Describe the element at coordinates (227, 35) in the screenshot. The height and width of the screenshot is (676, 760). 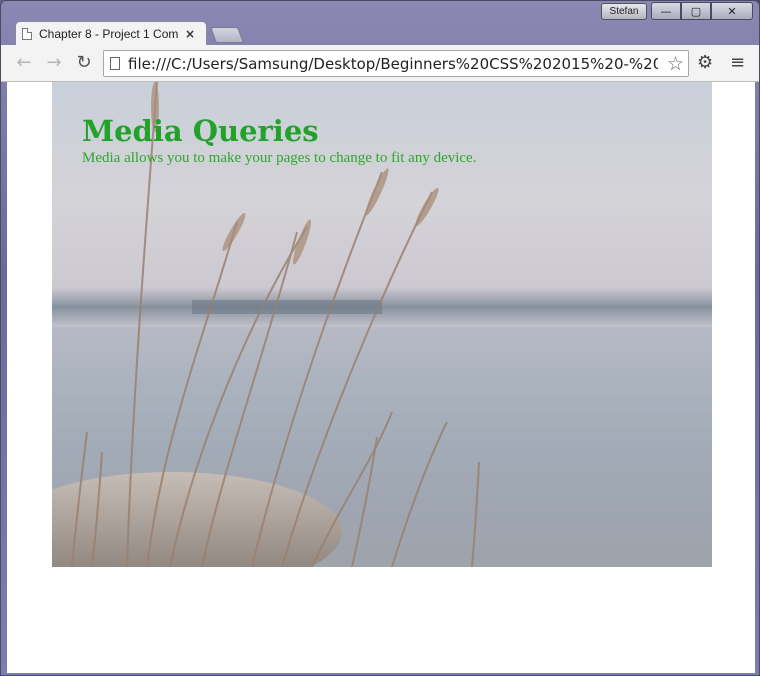
I see `new-tab-button` at that location.